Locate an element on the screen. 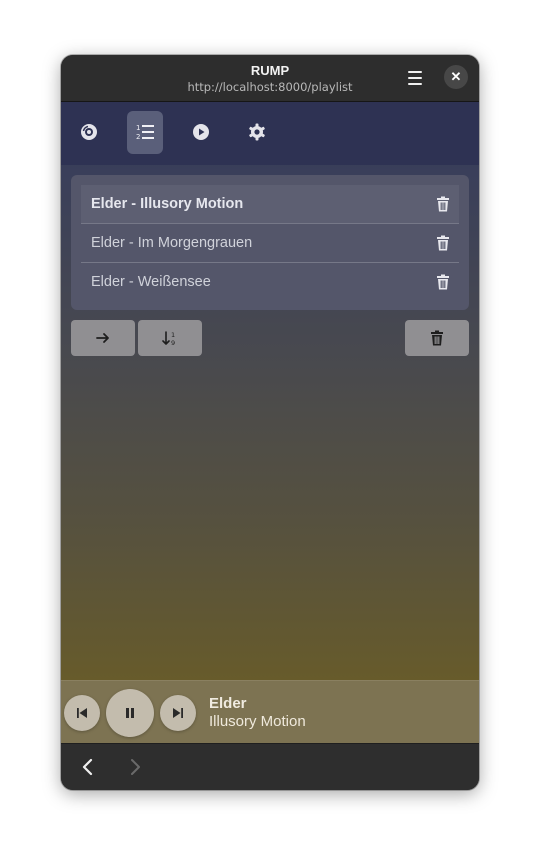  tab-bar: 1 2 is located at coordinates (270, 133).